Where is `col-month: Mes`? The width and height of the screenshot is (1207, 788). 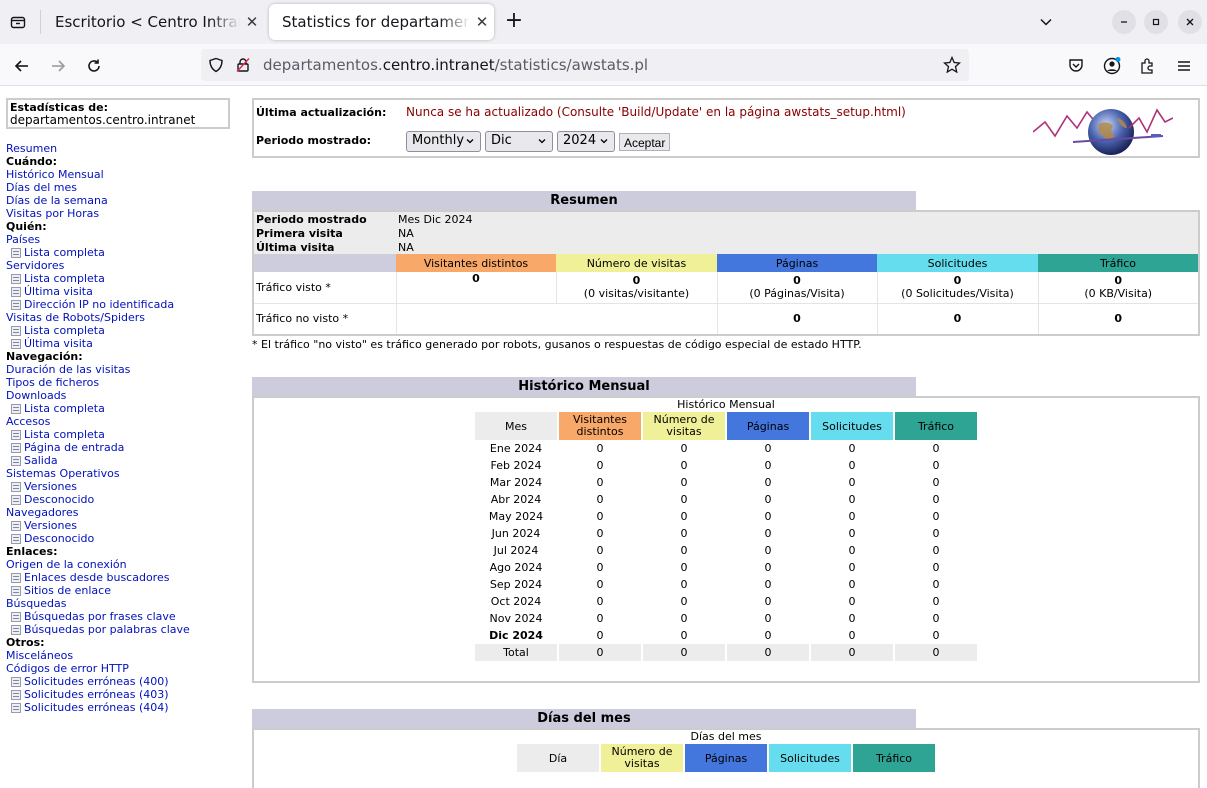
col-month: Mes is located at coordinates (516, 426).